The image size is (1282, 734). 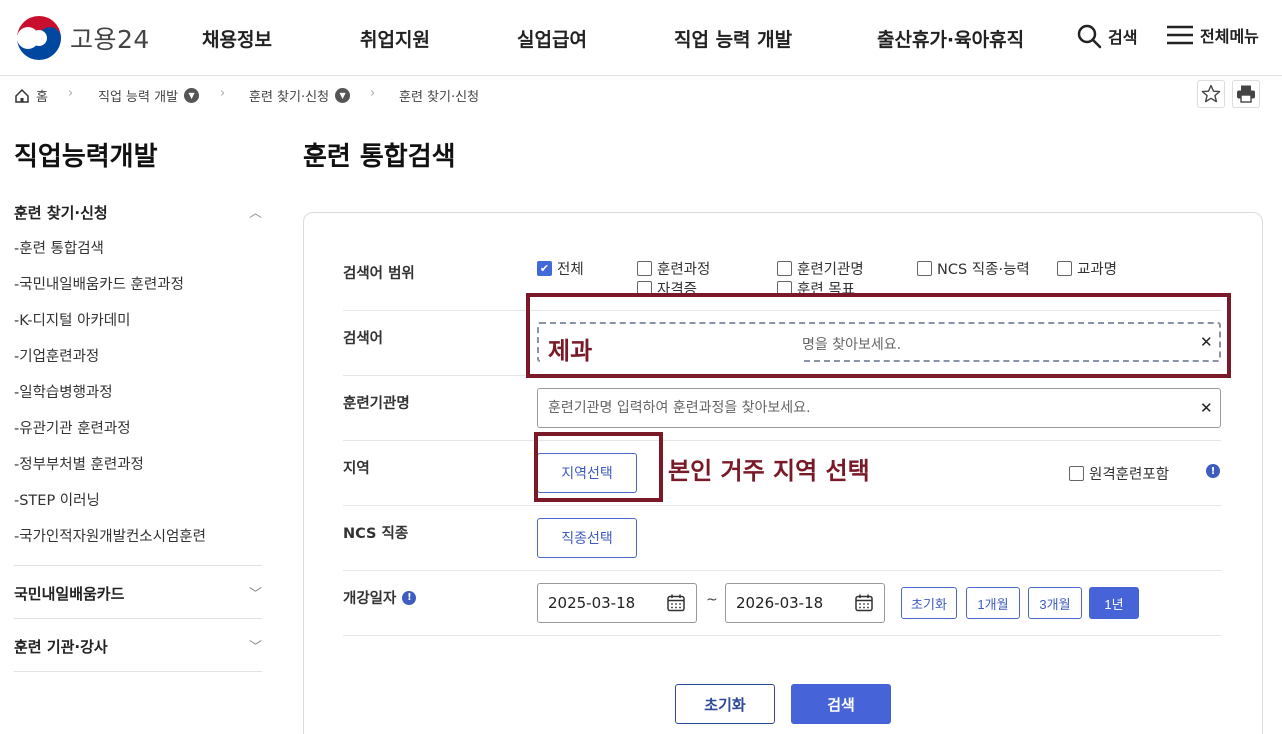 What do you see at coordinates (544, 268) in the screenshot?
I see `checkmark-icon: ✔` at bounding box center [544, 268].